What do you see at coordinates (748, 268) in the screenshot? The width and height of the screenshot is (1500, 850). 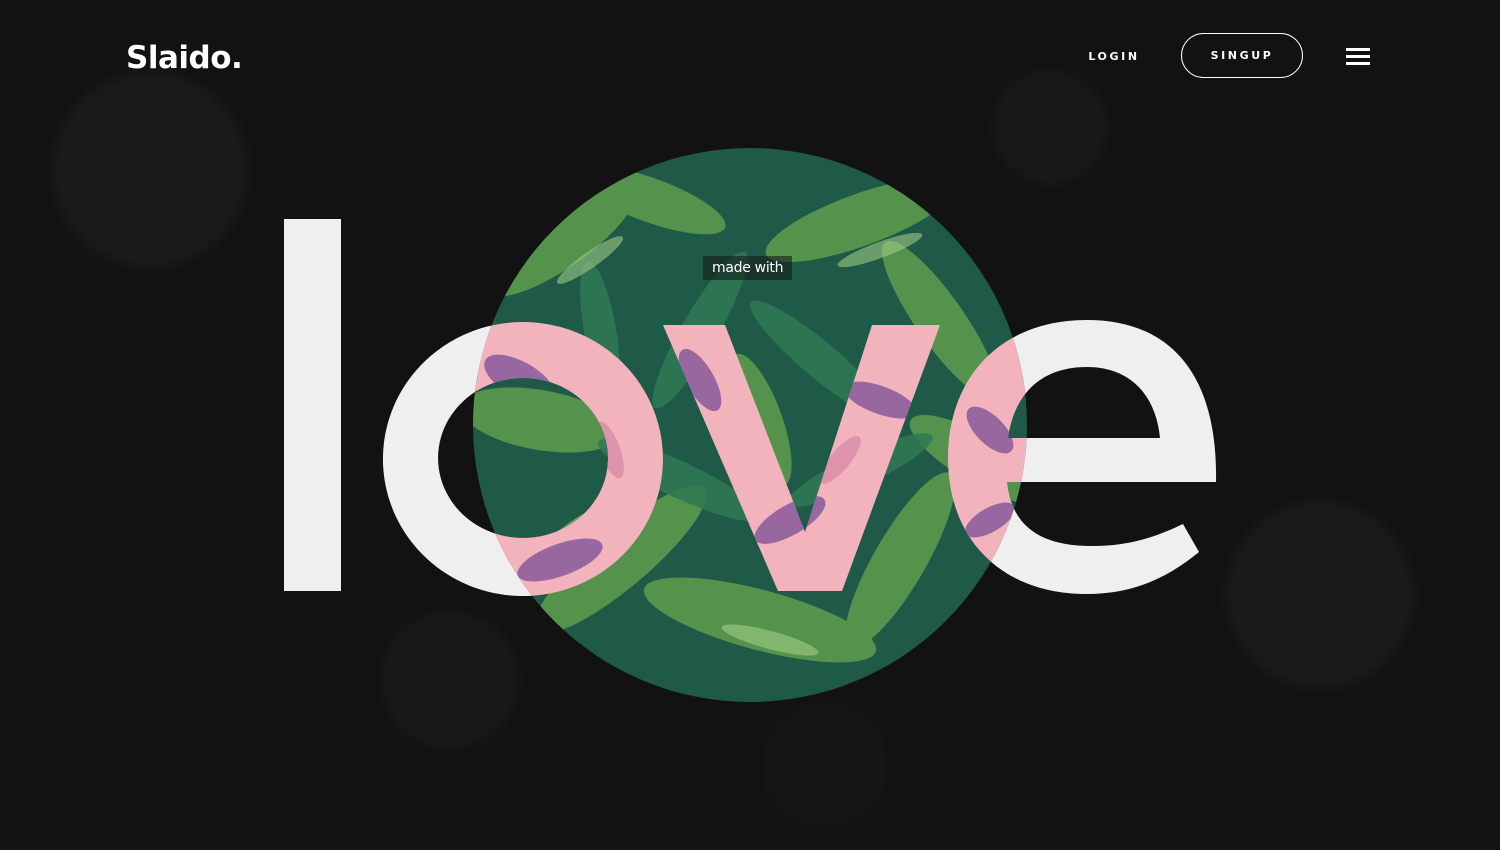 I see `hero-tagline: made with` at bounding box center [748, 268].